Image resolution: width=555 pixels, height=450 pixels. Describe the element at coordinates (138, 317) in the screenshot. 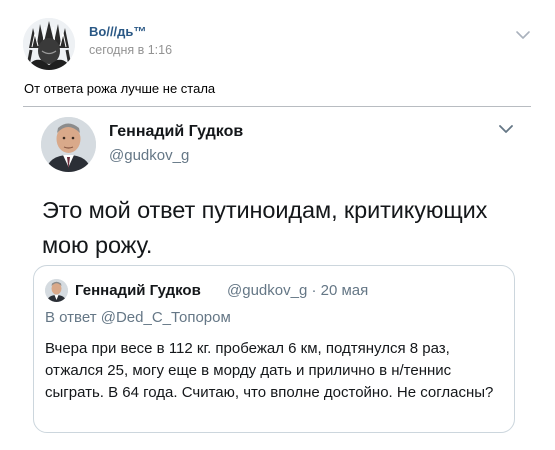

I see `quoted-reply-to: В ответ @Ded_C_Топором` at that location.